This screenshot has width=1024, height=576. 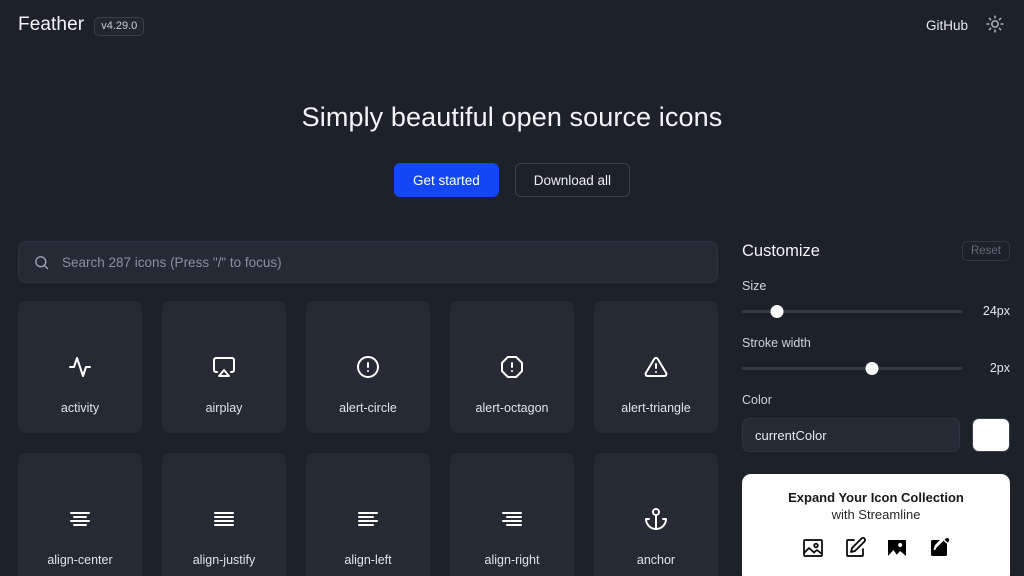 I want to click on version-badge: v4.29.0, so click(x=119, y=26).